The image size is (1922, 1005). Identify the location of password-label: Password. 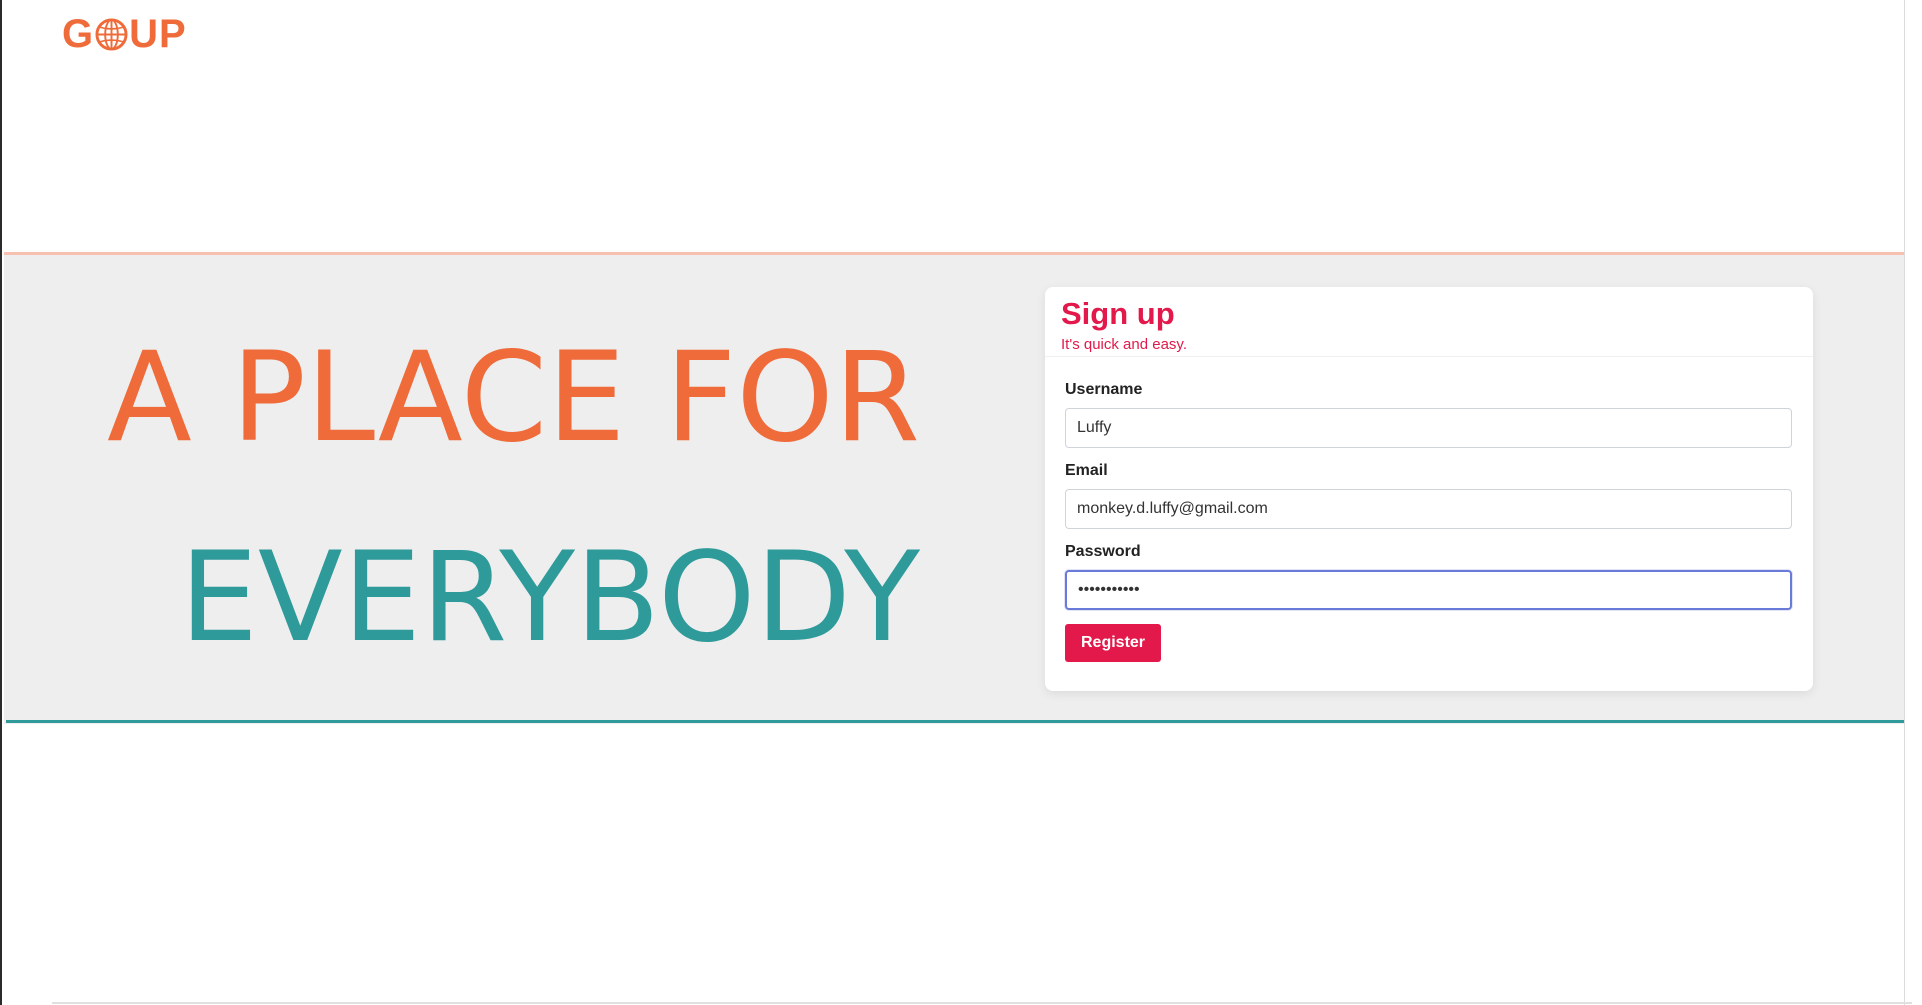
(1103, 551).